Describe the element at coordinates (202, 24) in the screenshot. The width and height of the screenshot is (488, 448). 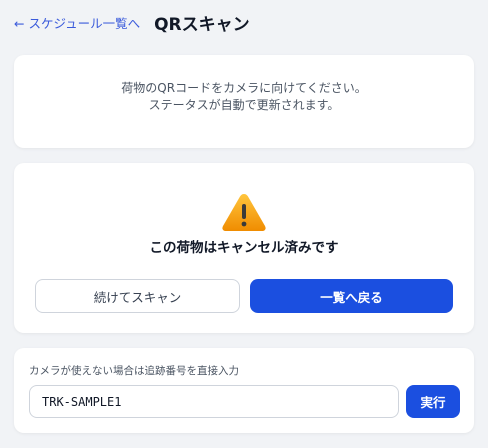
I see `page-title: QRスキャン` at that location.